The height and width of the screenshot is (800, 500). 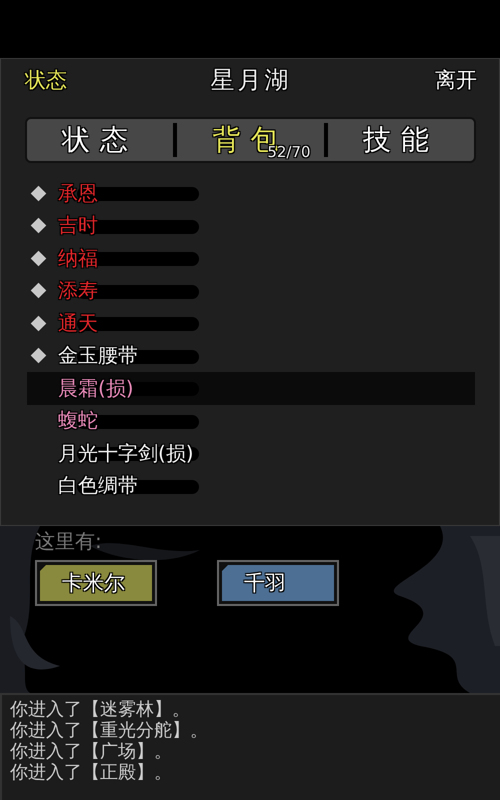 What do you see at coordinates (251, 80) in the screenshot?
I see `location-title: 星月湖` at bounding box center [251, 80].